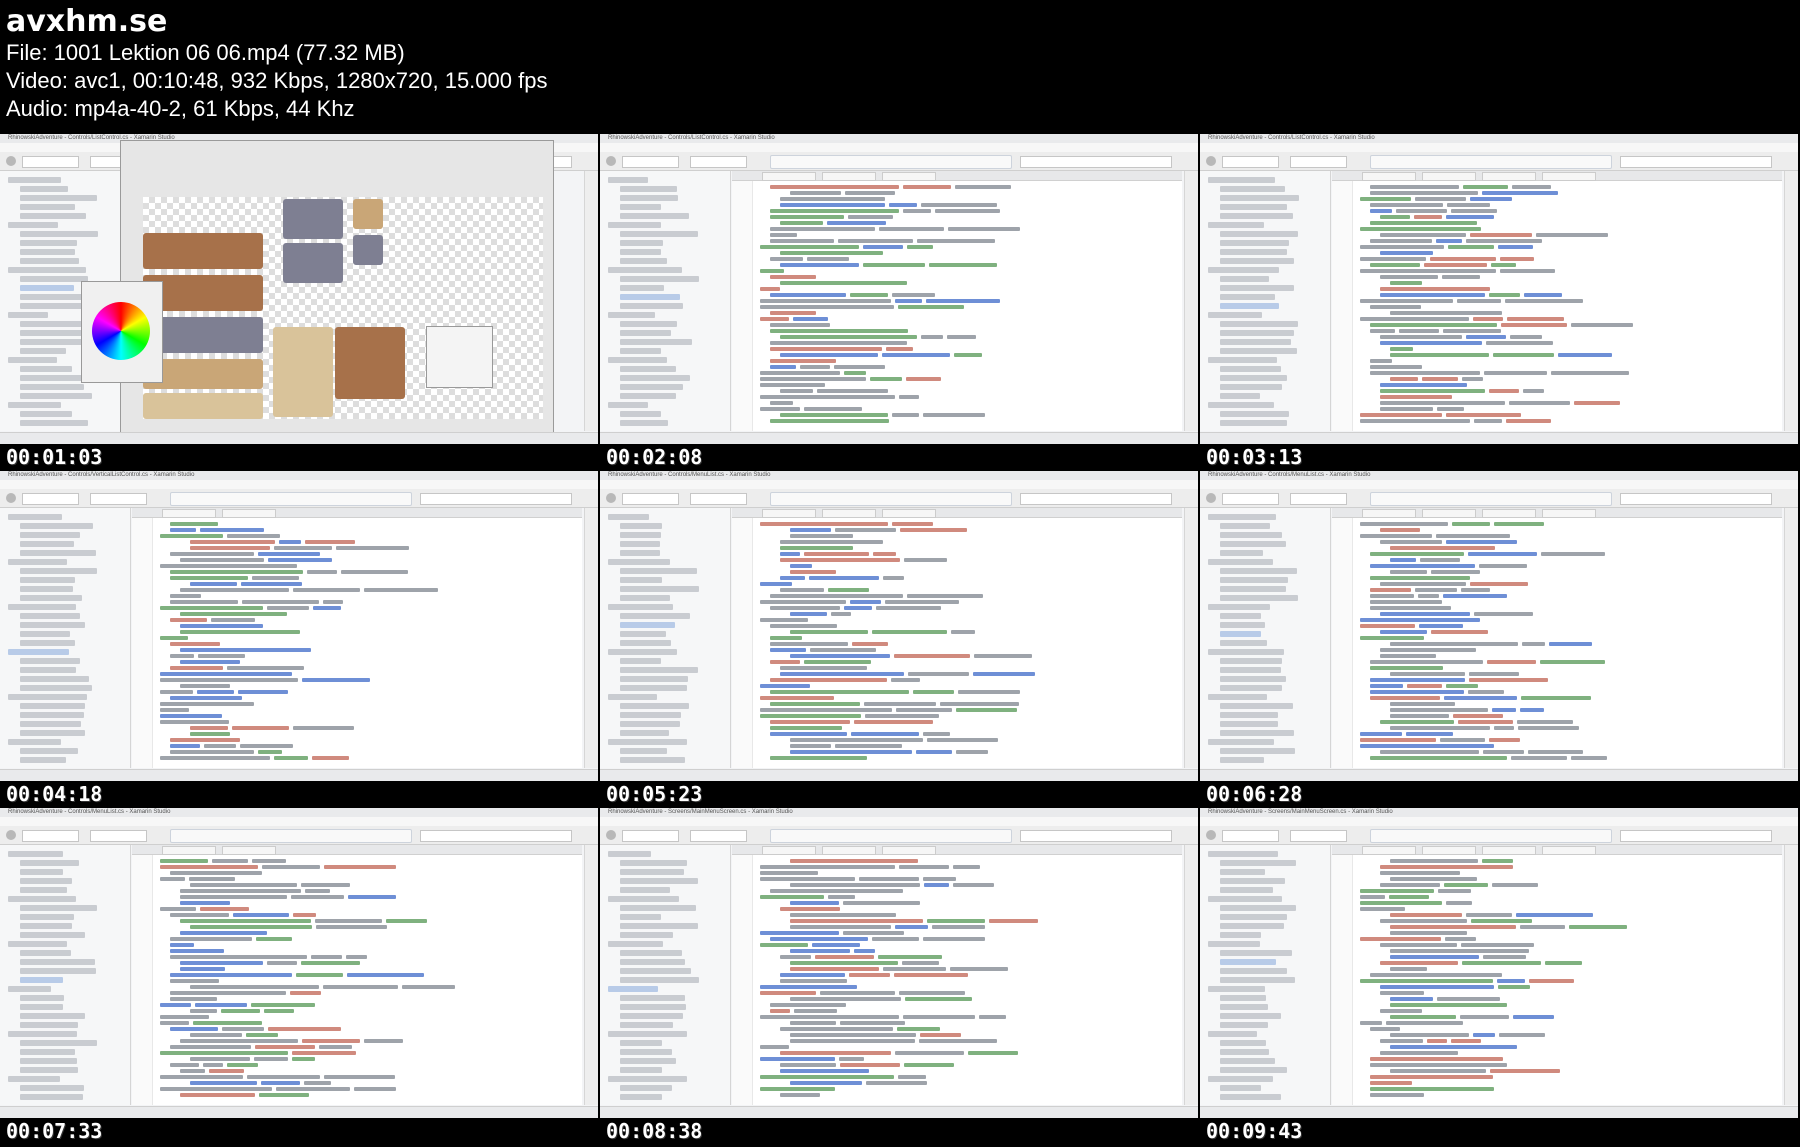 The image size is (1800, 1147). I want to click on color-wheel, so click(121, 331).